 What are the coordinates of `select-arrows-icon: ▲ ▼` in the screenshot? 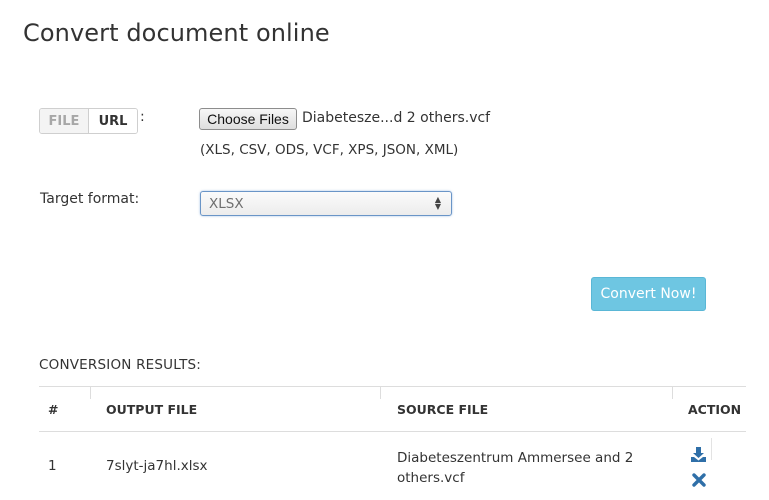 It's located at (437, 203).